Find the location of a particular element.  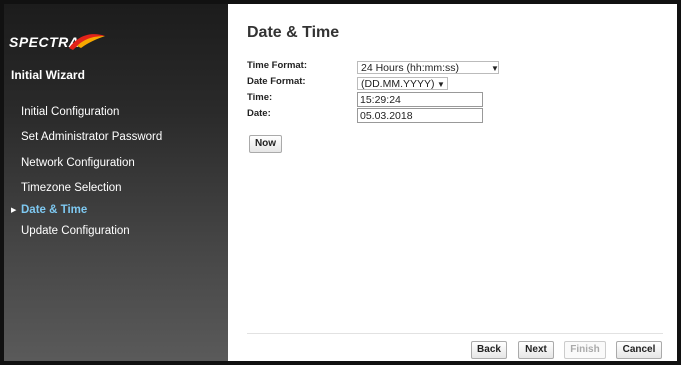

now-button: Now is located at coordinates (265, 144).